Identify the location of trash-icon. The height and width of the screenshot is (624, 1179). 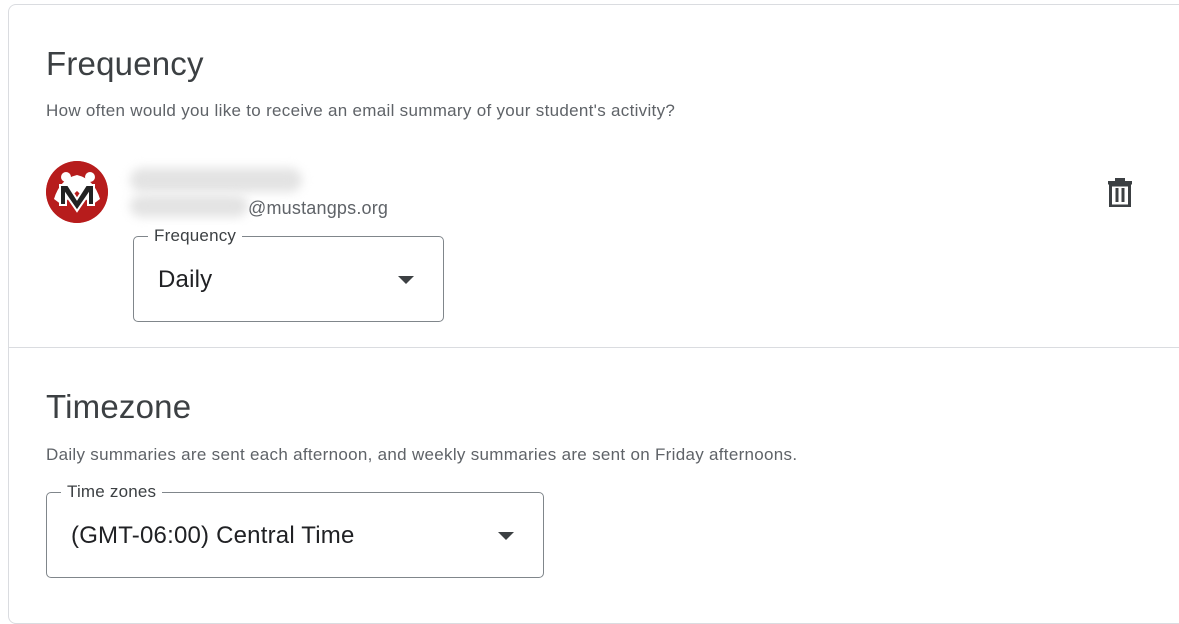
(1120, 192).